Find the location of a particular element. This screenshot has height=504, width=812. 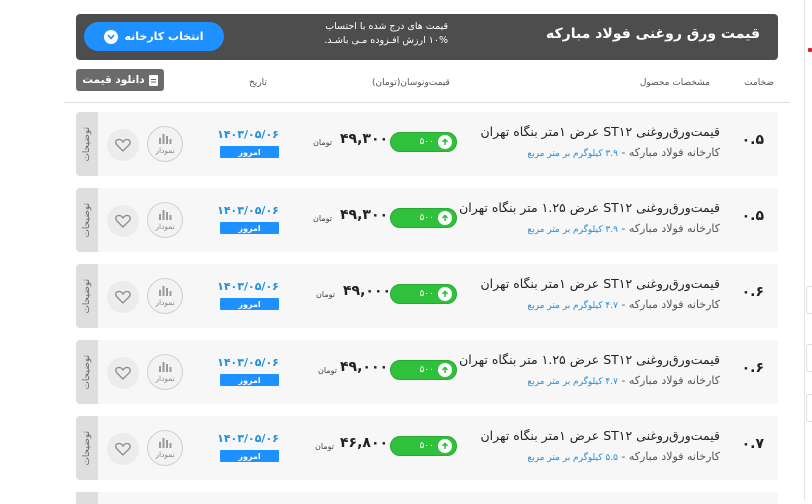

document-icon is located at coordinates (153, 80).